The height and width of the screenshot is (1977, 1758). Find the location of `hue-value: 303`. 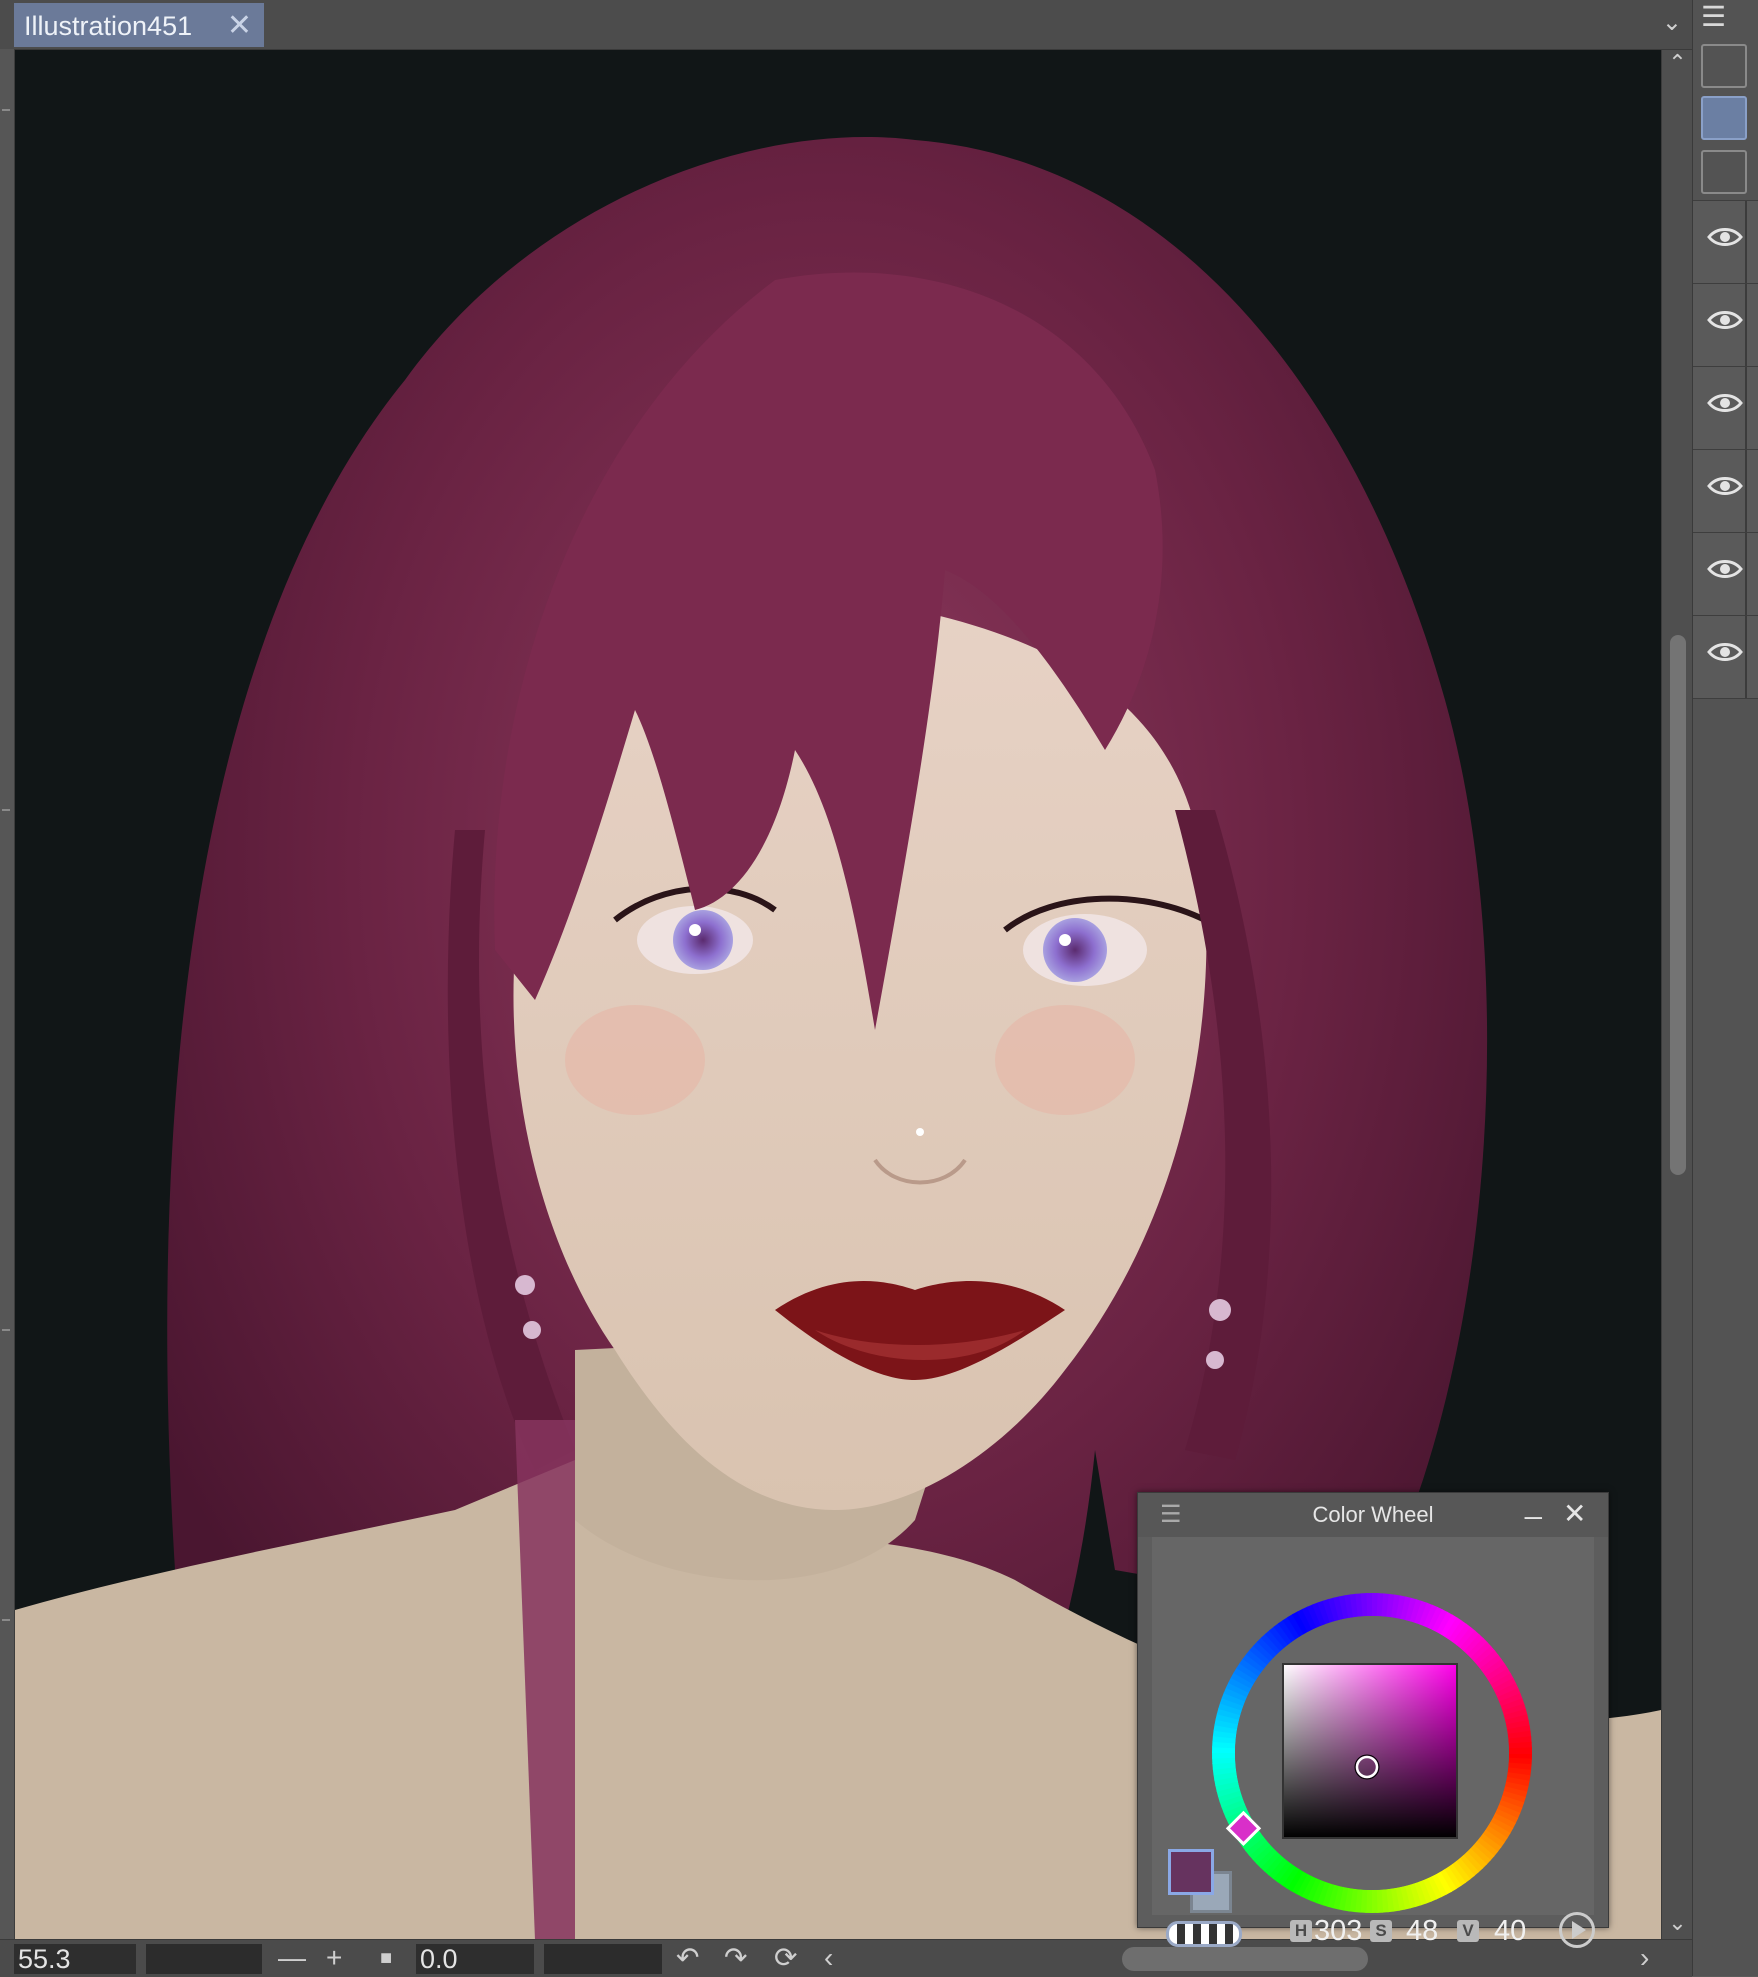

hue-value: 303 is located at coordinates (1338, 1931).